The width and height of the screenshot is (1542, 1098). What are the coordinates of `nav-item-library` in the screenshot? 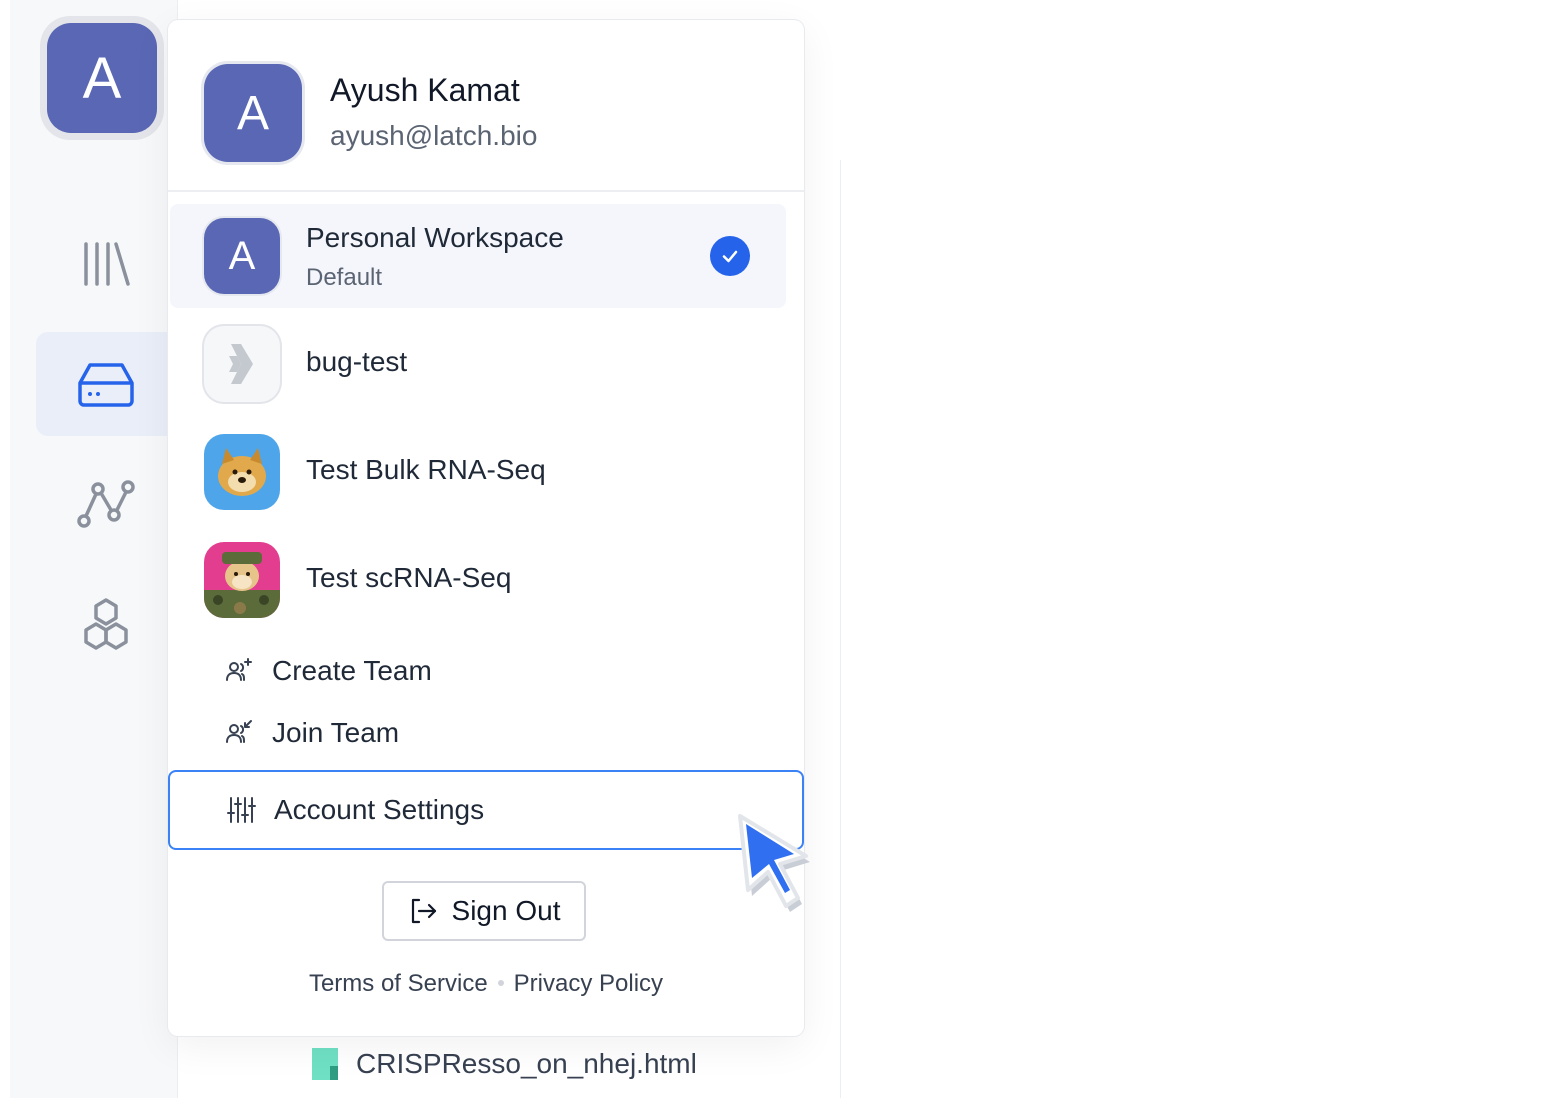 It's located at (106, 264).